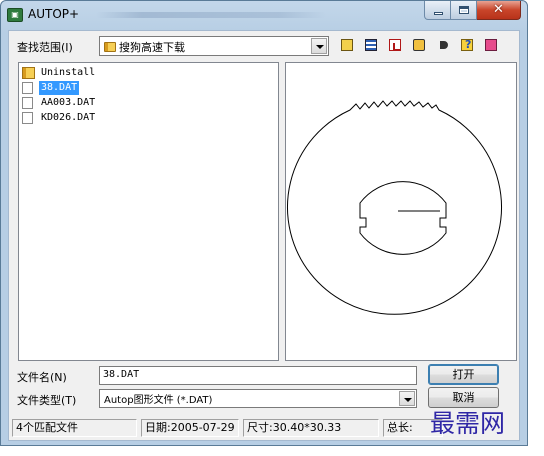 The image size is (544, 456). What do you see at coordinates (47, 400) in the screenshot?
I see `filetype-label: 文件类型(T)` at bounding box center [47, 400].